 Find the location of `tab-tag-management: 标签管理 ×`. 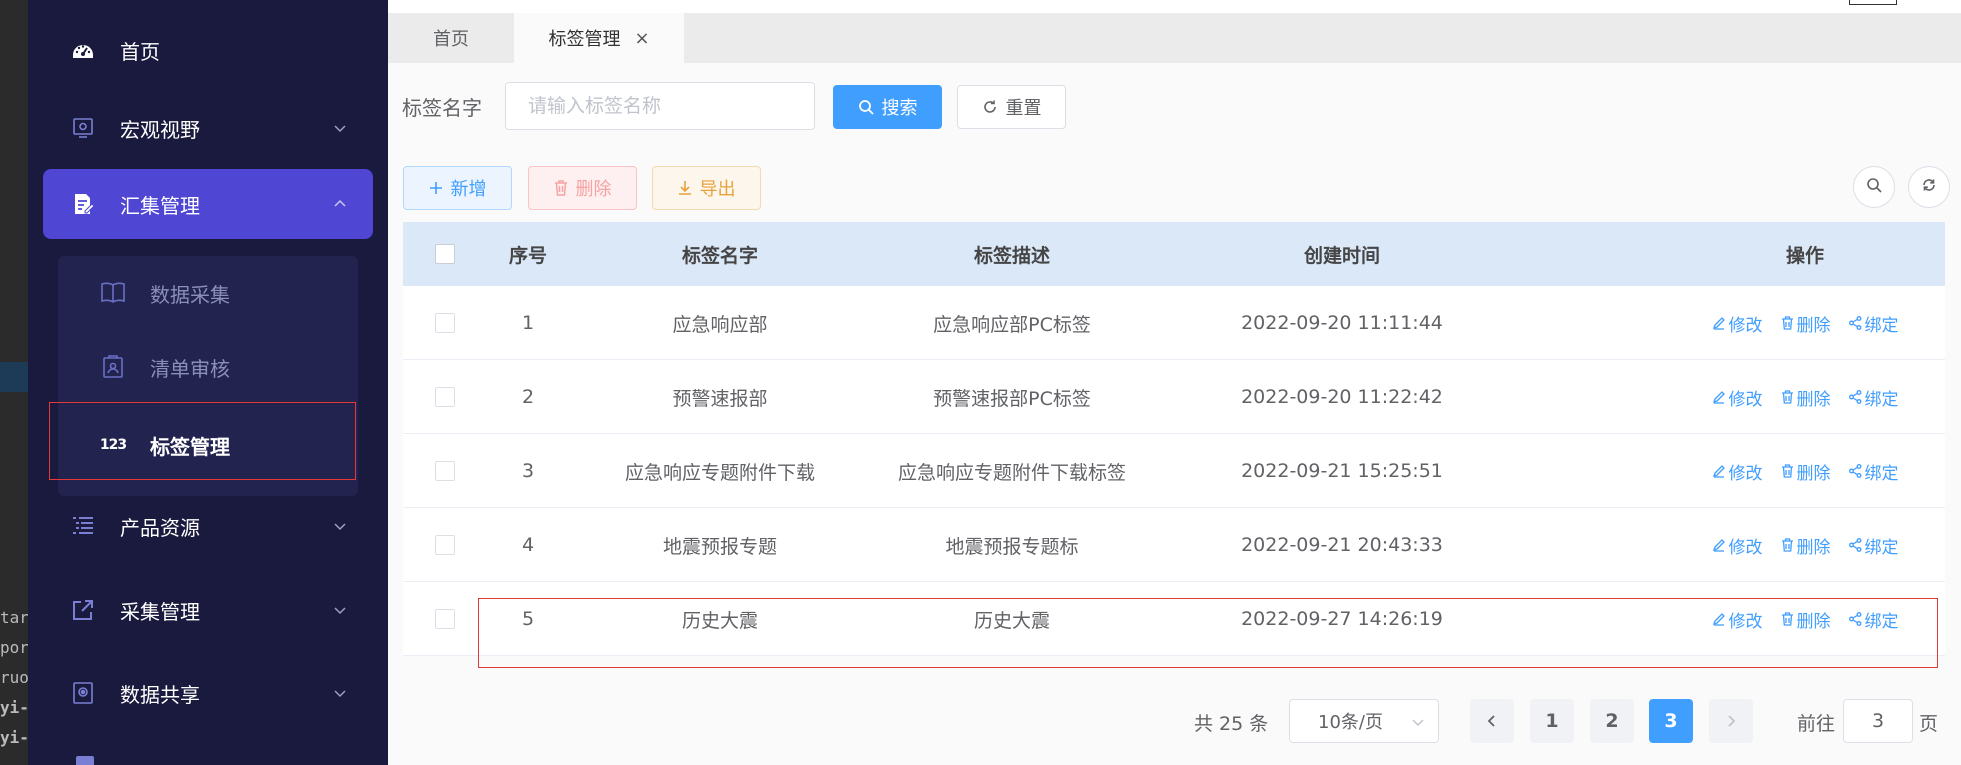

tab-tag-management: 标签管理 × is located at coordinates (599, 38).